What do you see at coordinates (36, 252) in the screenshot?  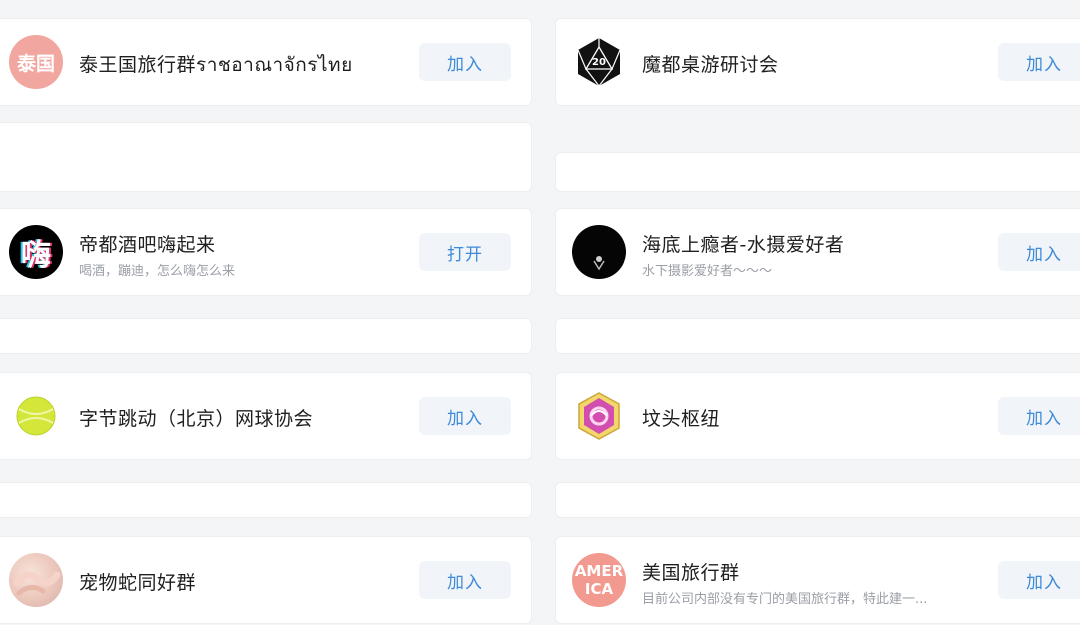 I see `bar-avatar: 嗨` at bounding box center [36, 252].